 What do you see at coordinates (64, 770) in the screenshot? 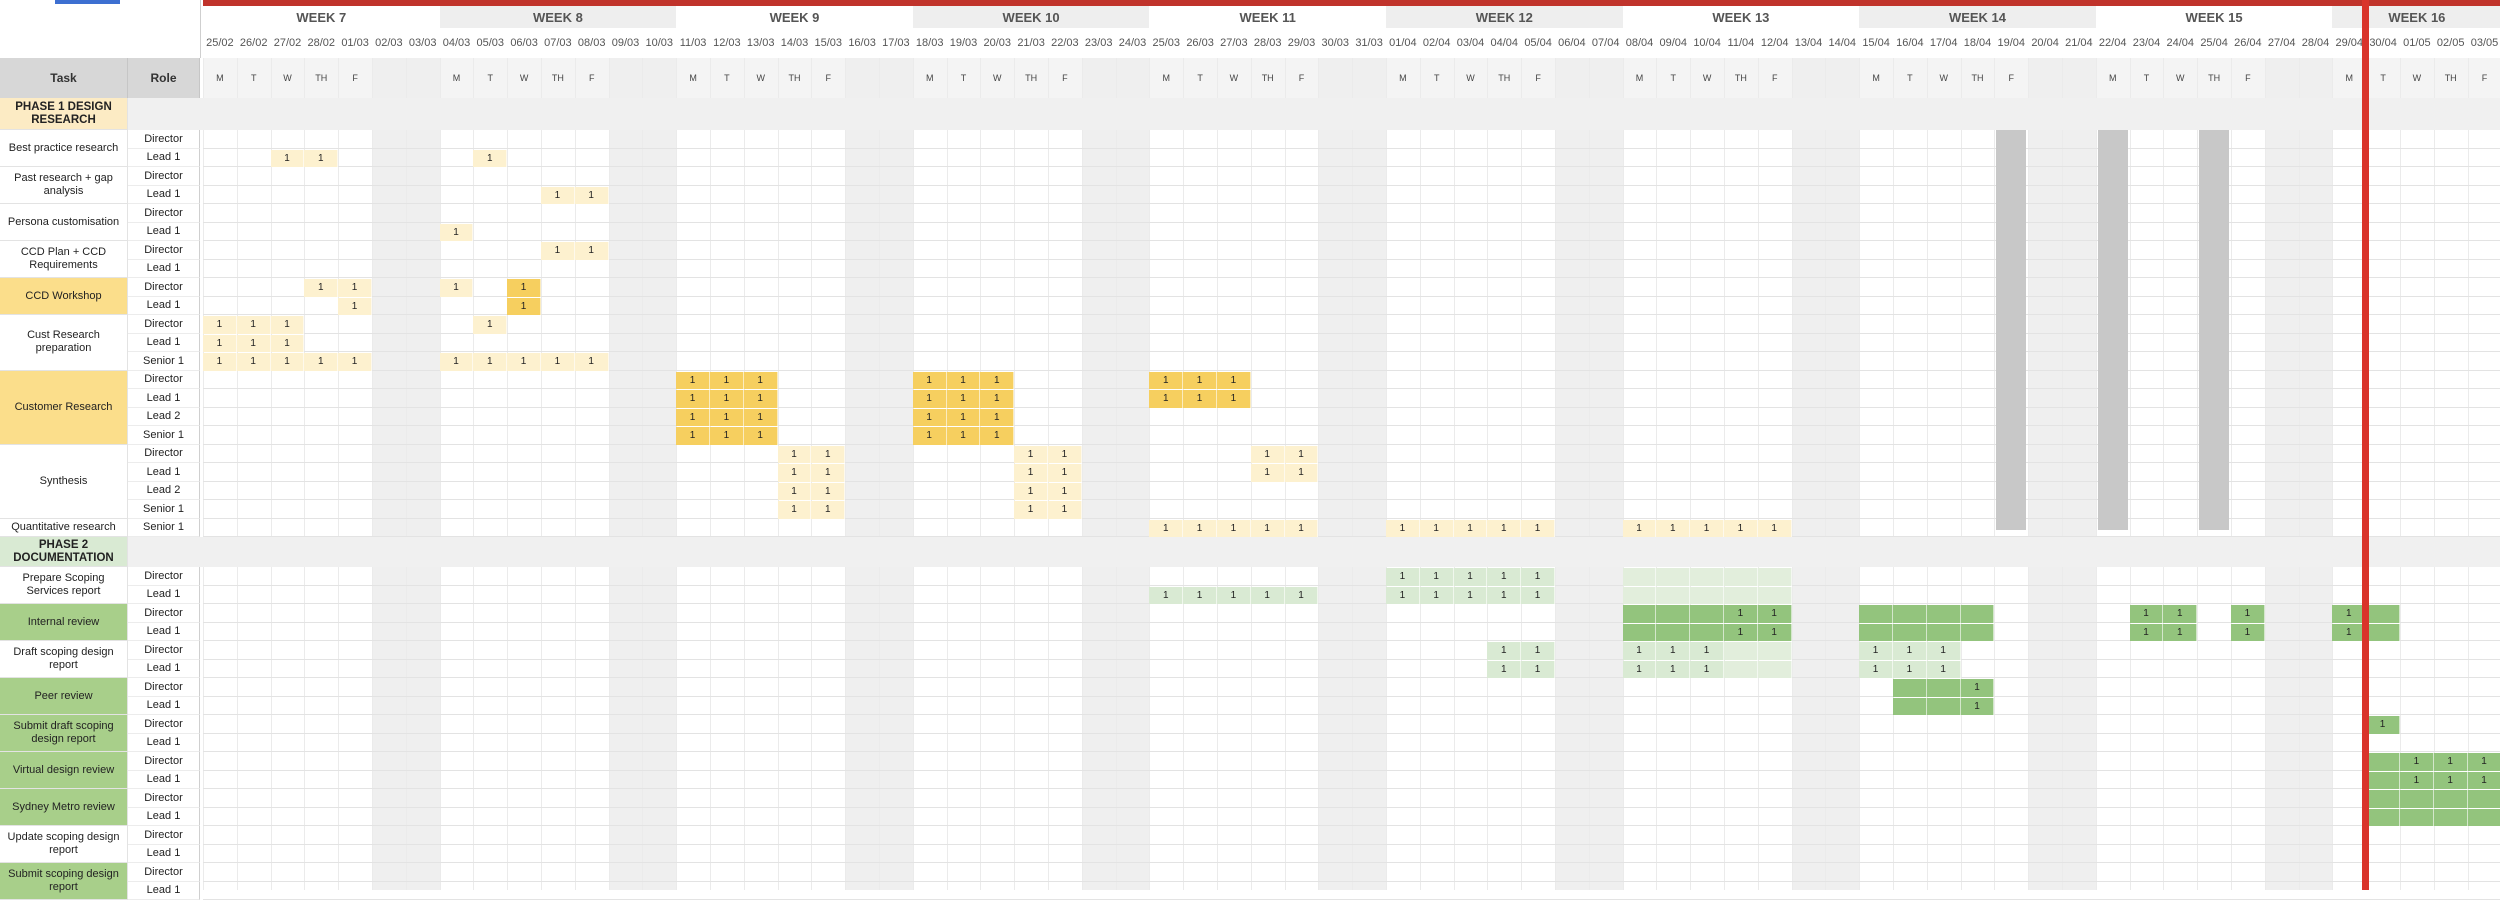
I see `task-label: Virtual design review` at bounding box center [64, 770].